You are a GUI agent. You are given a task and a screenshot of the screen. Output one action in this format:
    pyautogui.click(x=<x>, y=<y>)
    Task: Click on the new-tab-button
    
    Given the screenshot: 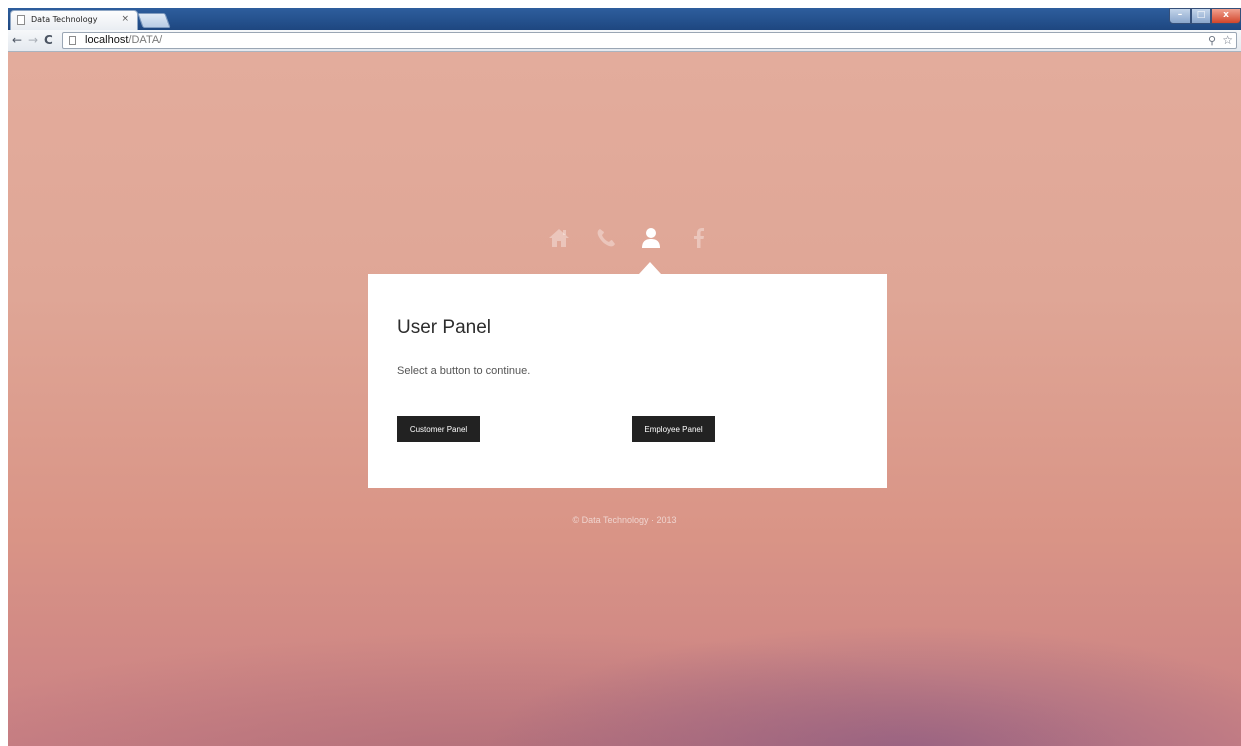 What is the action you would take?
    pyautogui.click(x=154, y=20)
    